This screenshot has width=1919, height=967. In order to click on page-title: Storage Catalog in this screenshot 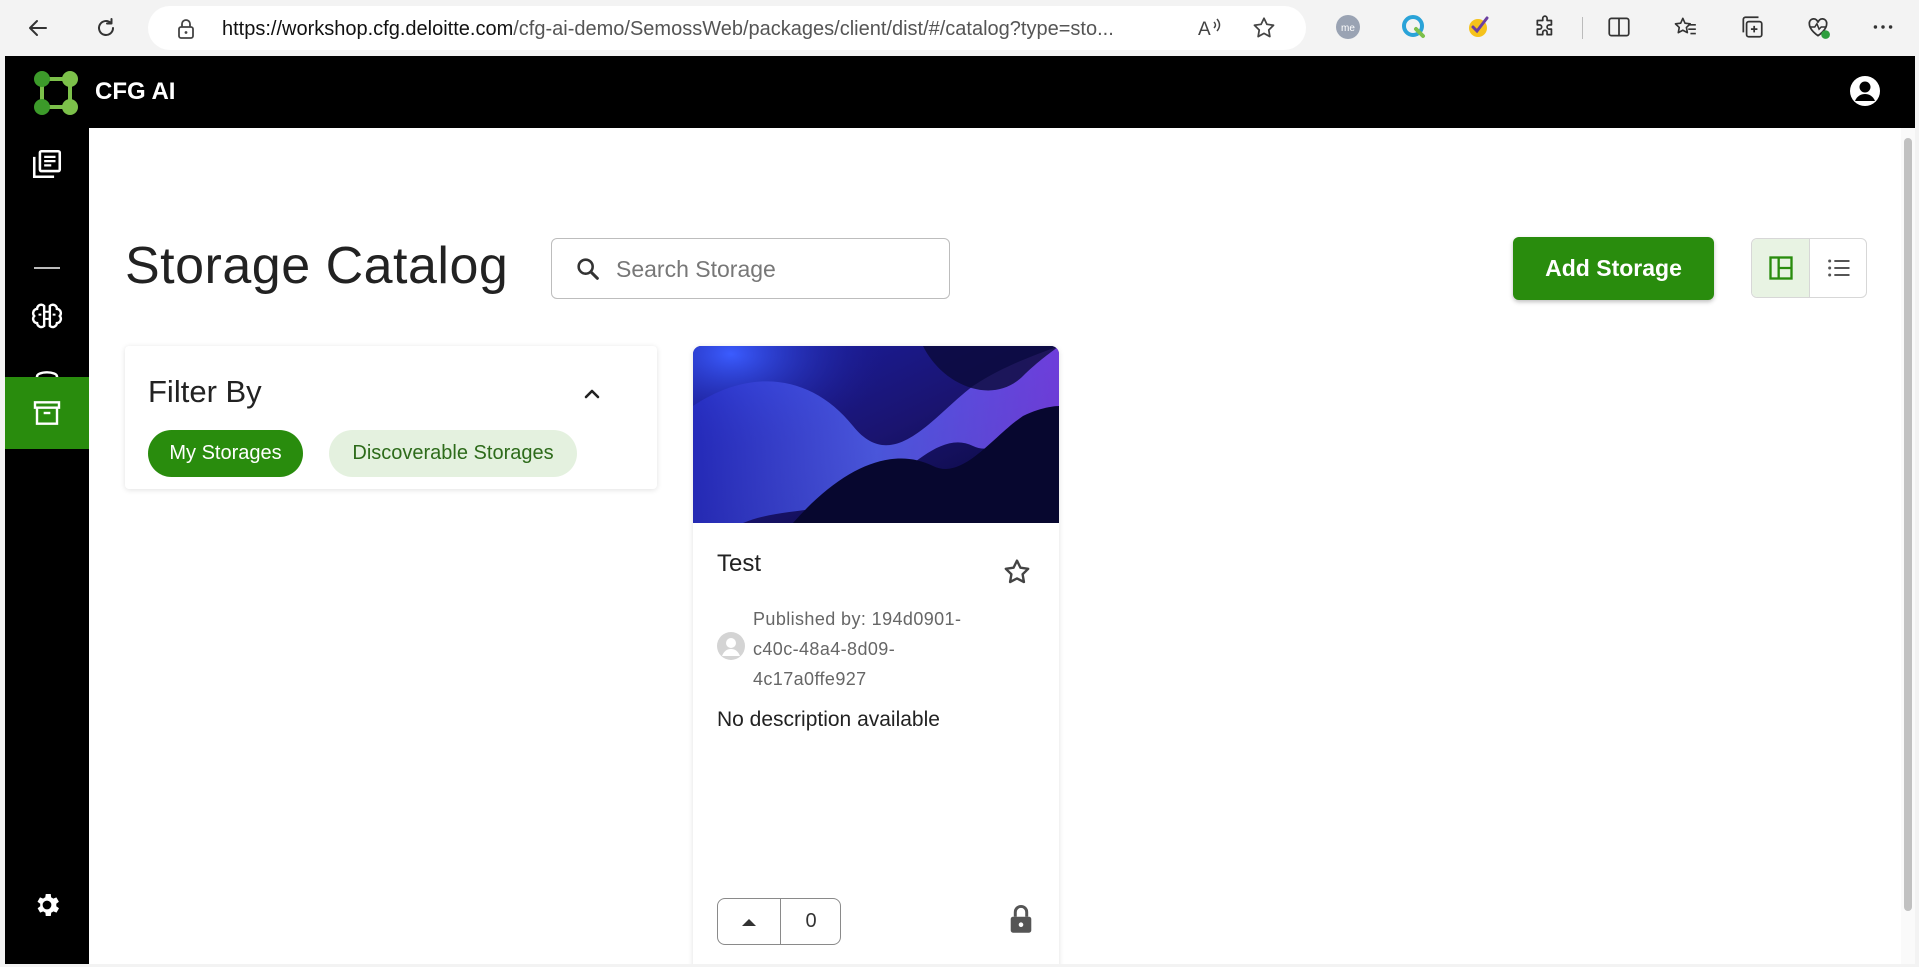, I will do `click(317, 266)`.